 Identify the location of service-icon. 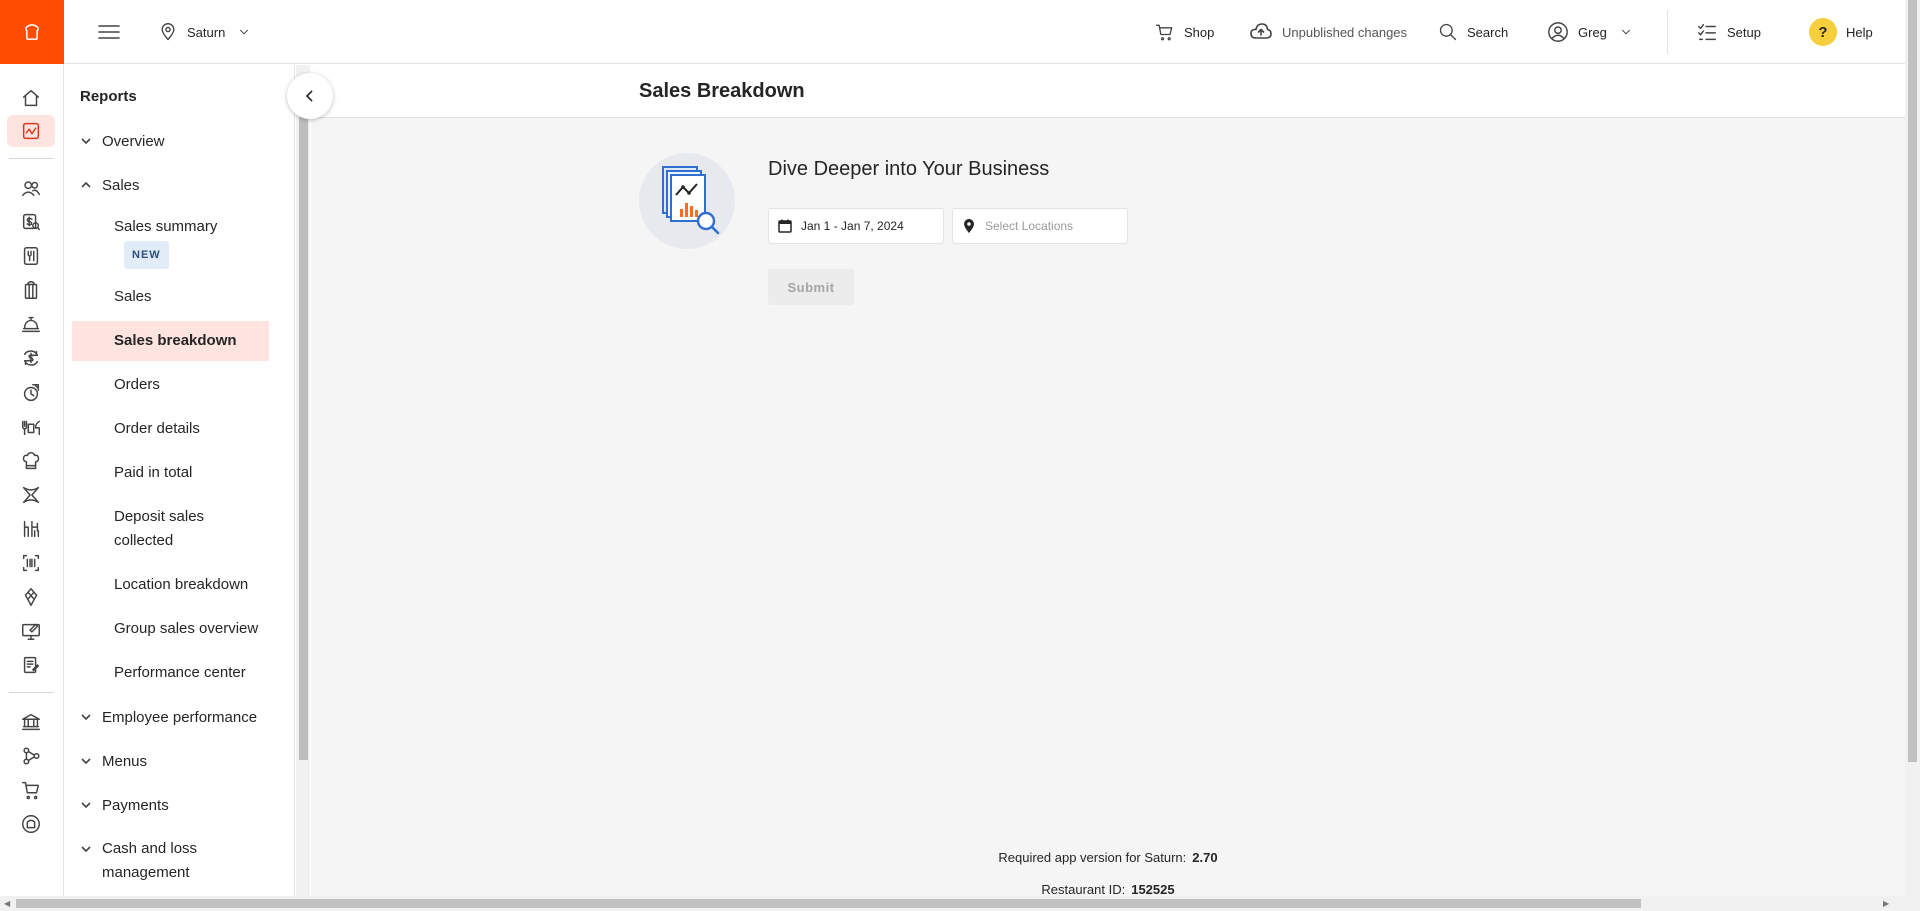
(31, 324).